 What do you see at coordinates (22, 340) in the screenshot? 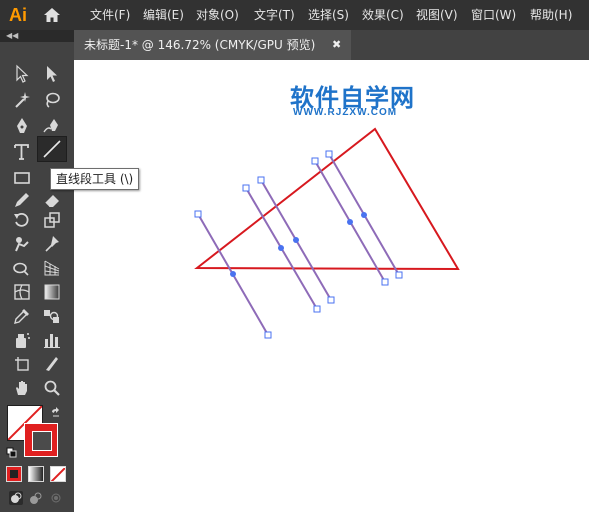
I see `symbol-sprayer-tool-icon` at bounding box center [22, 340].